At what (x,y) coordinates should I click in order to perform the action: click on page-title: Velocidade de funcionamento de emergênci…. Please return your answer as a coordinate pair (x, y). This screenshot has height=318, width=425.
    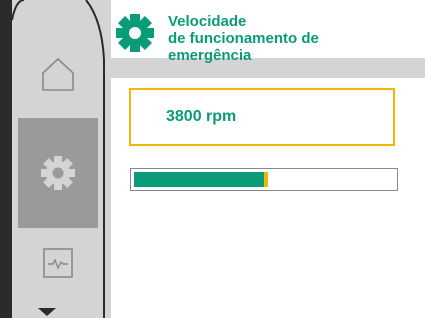
    Looking at the image, I should click on (283, 38).